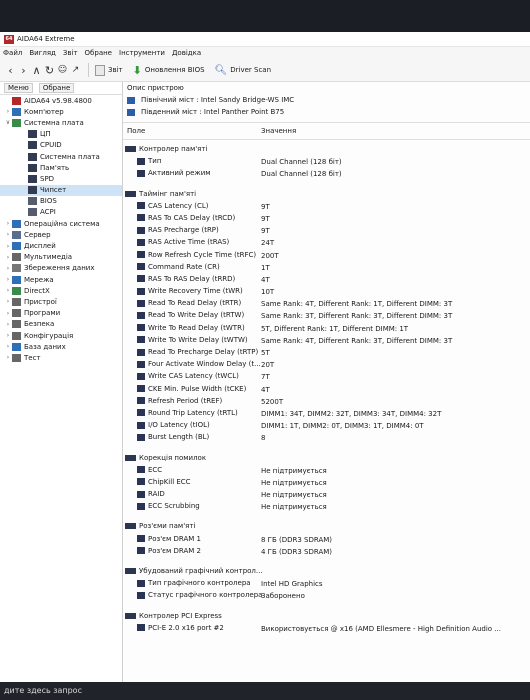 The height and width of the screenshot is (700, 530). What do you see at coordinates (49, 70) in the screenshot?
I see `refresh-icon: ↻` at bounding box center [49, 70].